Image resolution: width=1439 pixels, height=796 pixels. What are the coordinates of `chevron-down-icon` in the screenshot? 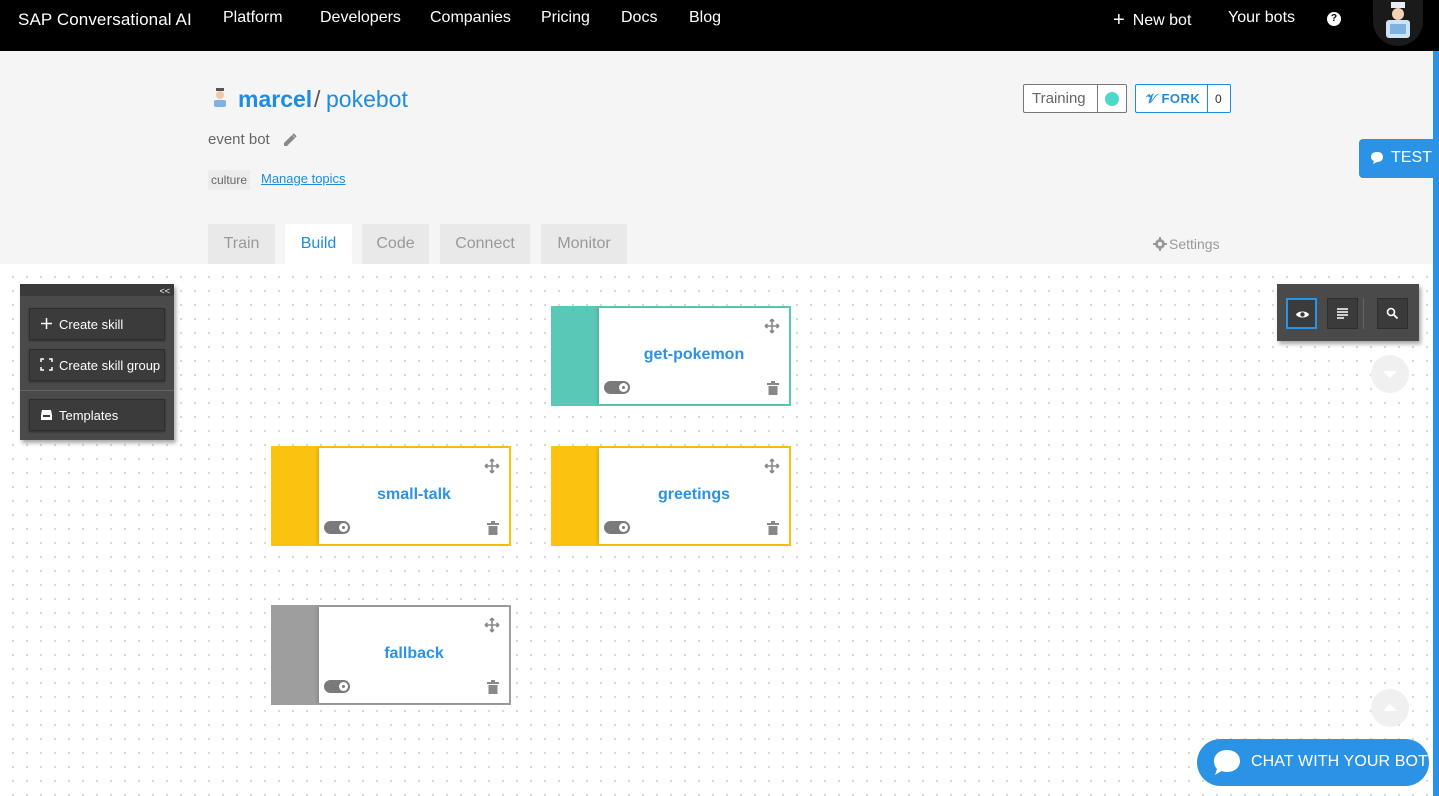 It's located at (1390, 374).